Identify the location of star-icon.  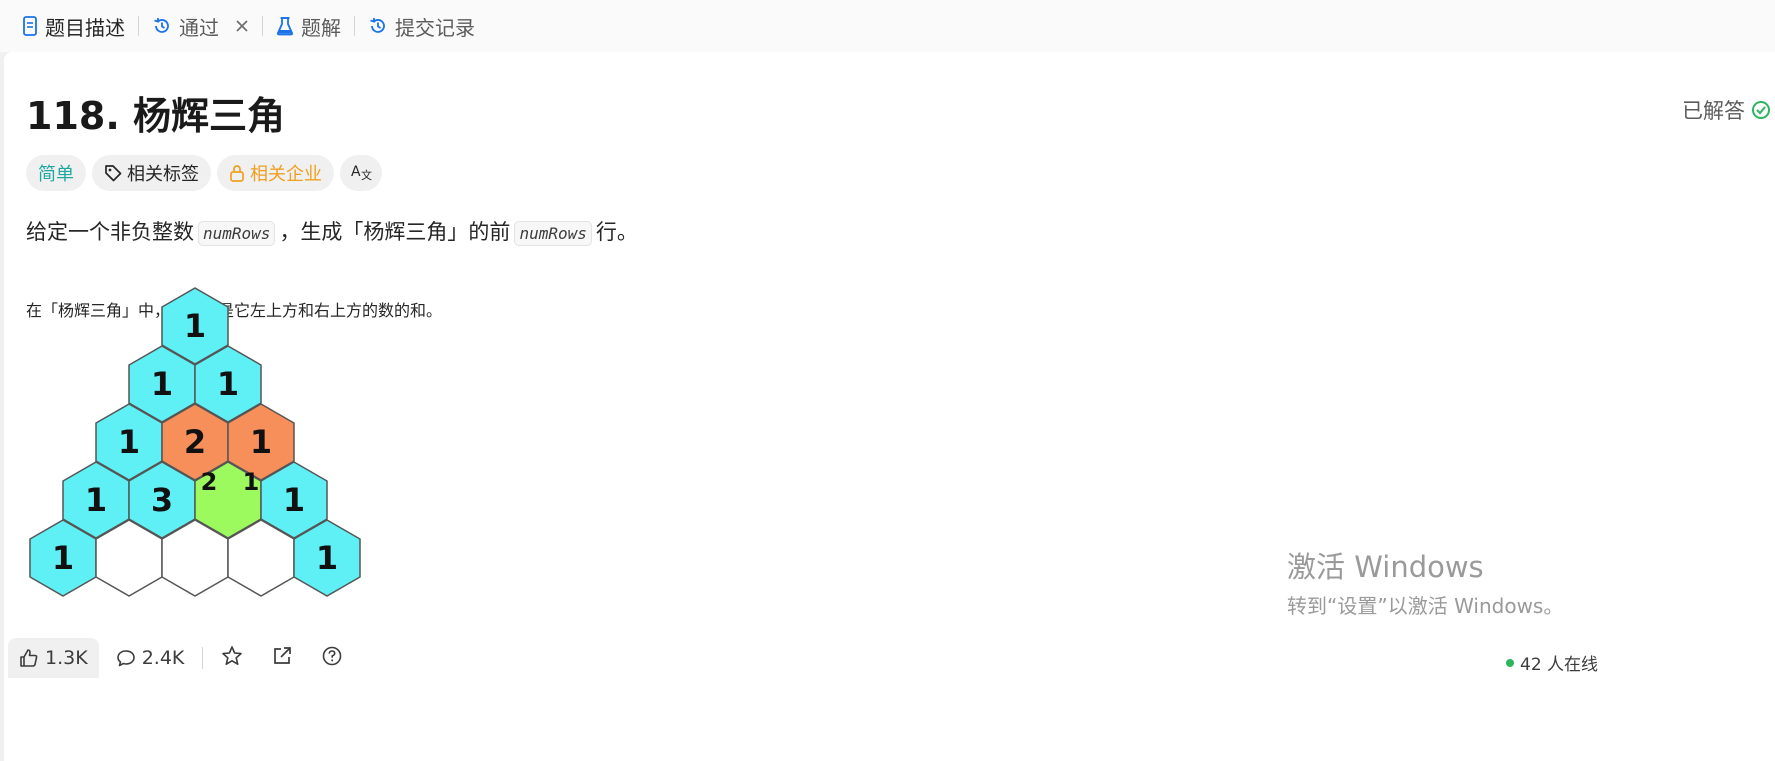
(232, 658).